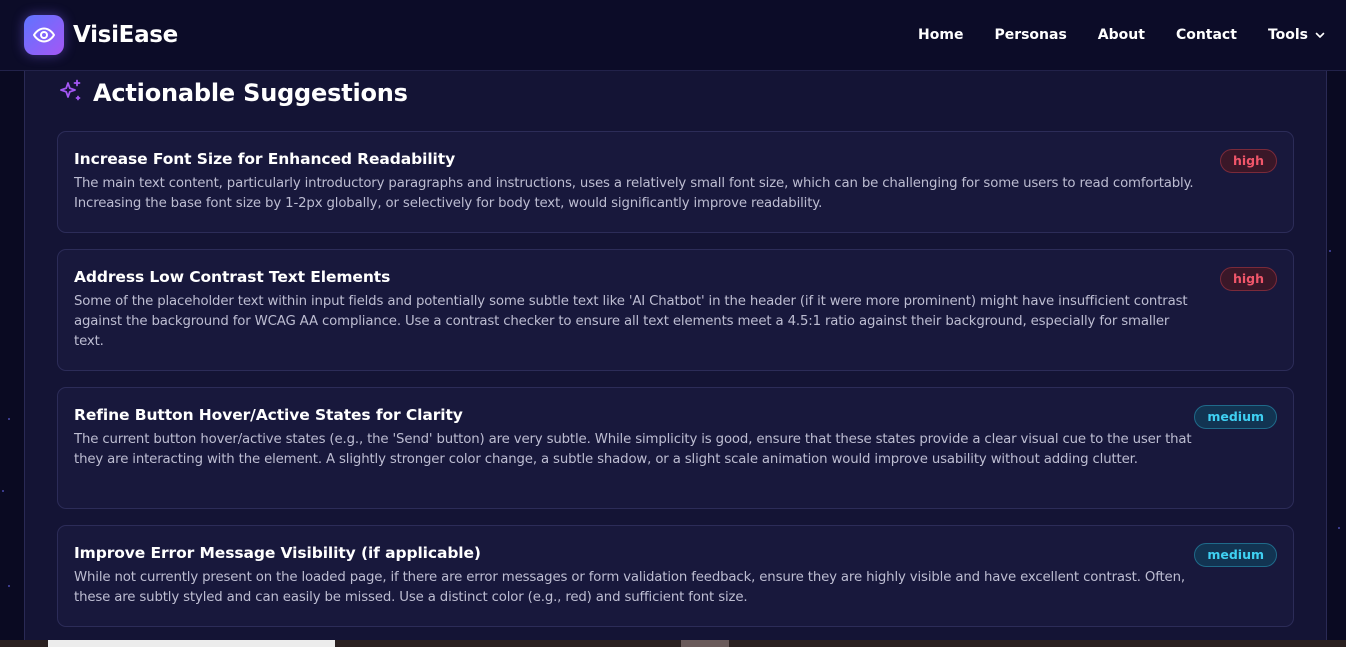 The height and width of the screenshot is (647, 1346). I want to click on nav-contact: Contact, so click(1206, 35).